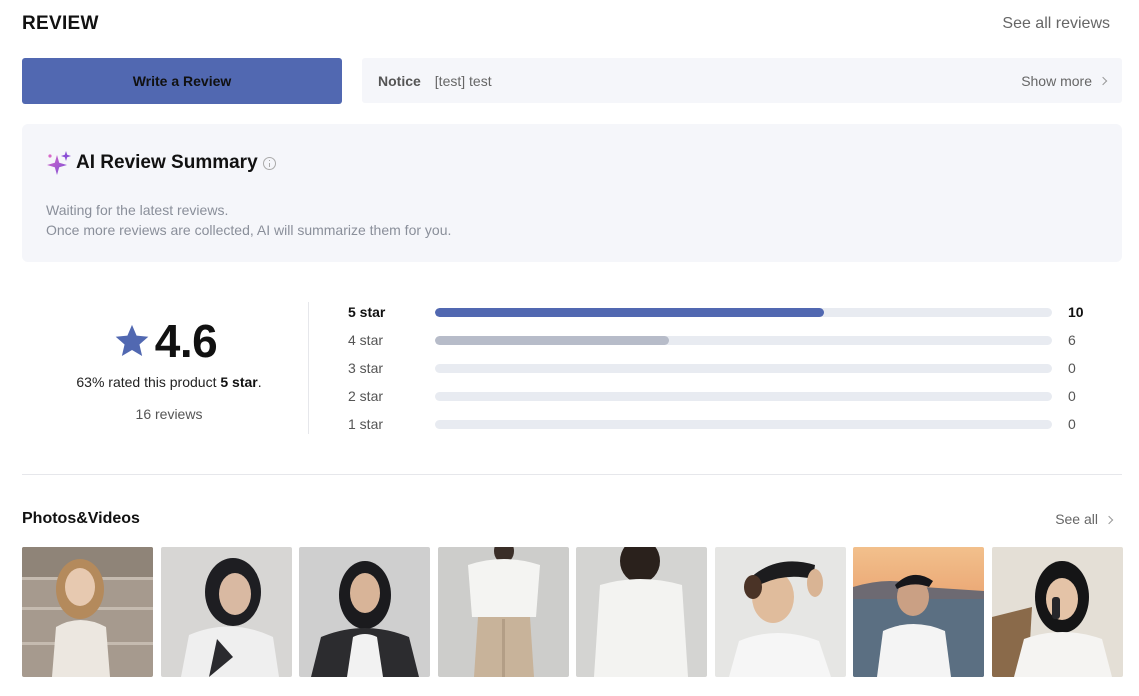  I want to click on ai-summary-line1: Waiting for the latest reviews., so click(137, 210).